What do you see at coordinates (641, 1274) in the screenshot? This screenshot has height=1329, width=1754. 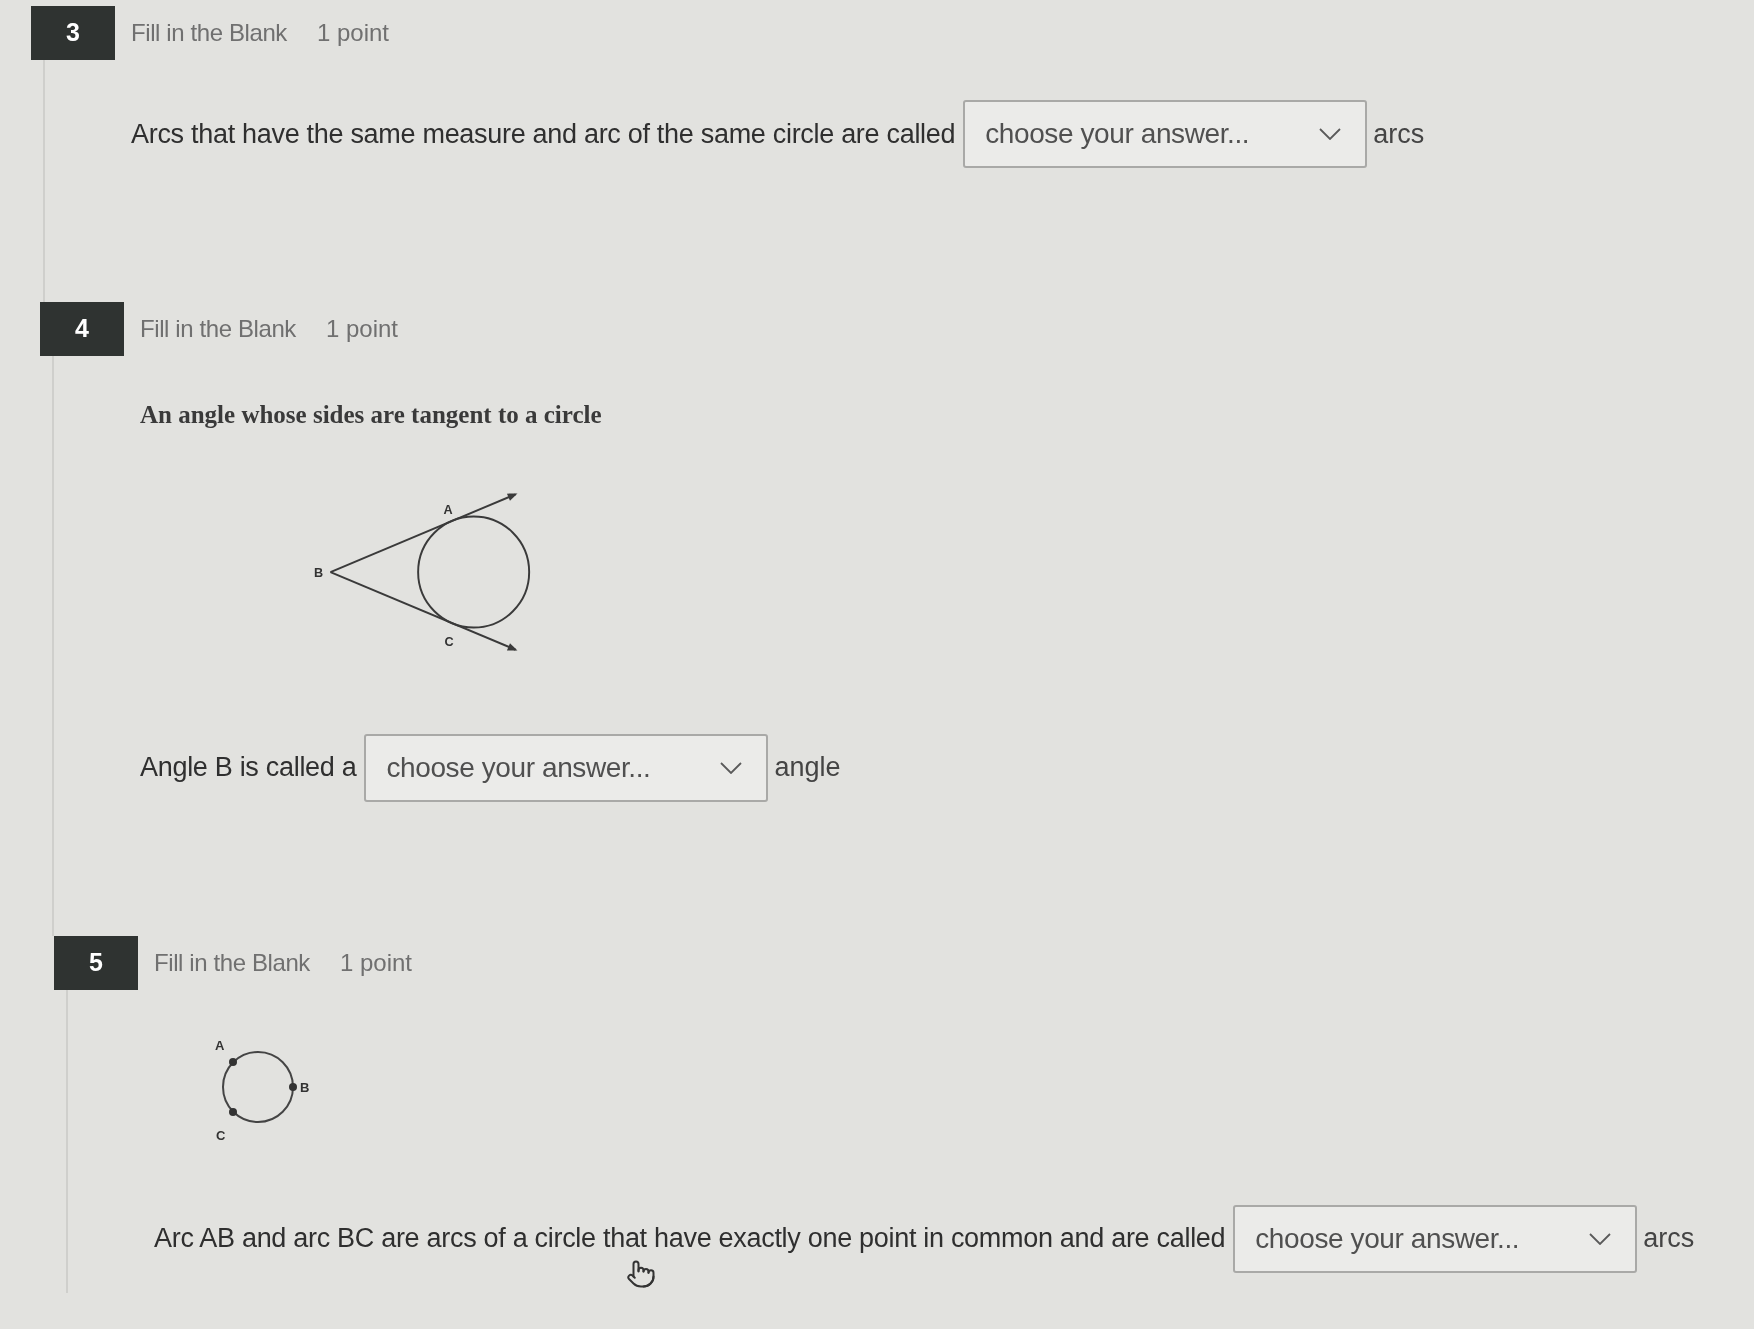 I see `hand-pointer-icon` at bounding box center [641, 1274].